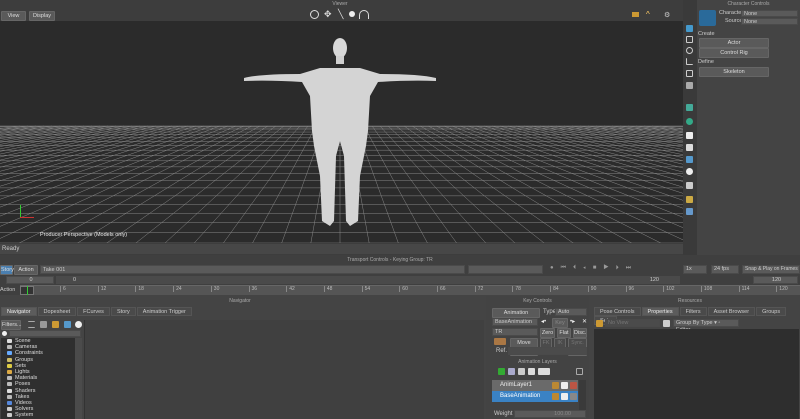 Image resolution: width=800 pixels, height=419 pixels. What do you see at coordinates (689, 199) in the screenshot?
I see `light-icon` at bounding box center [689, 199].